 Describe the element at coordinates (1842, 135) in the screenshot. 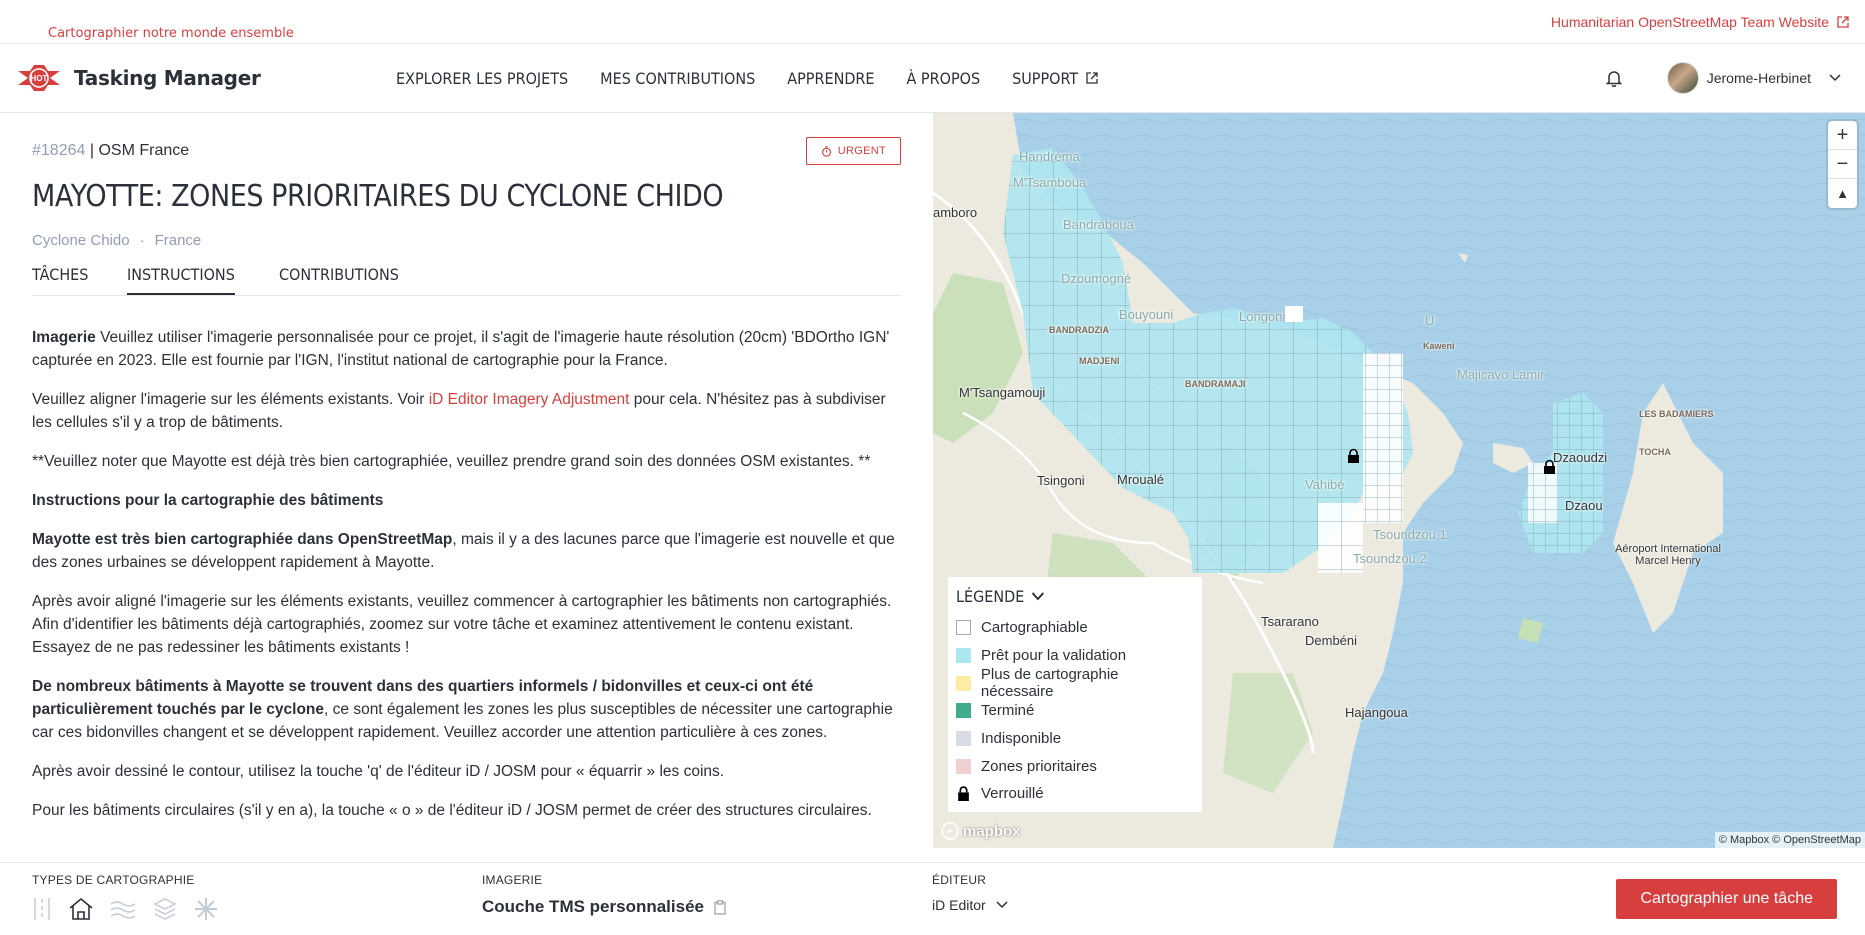

I see `zoom-in-button: +` at that location.